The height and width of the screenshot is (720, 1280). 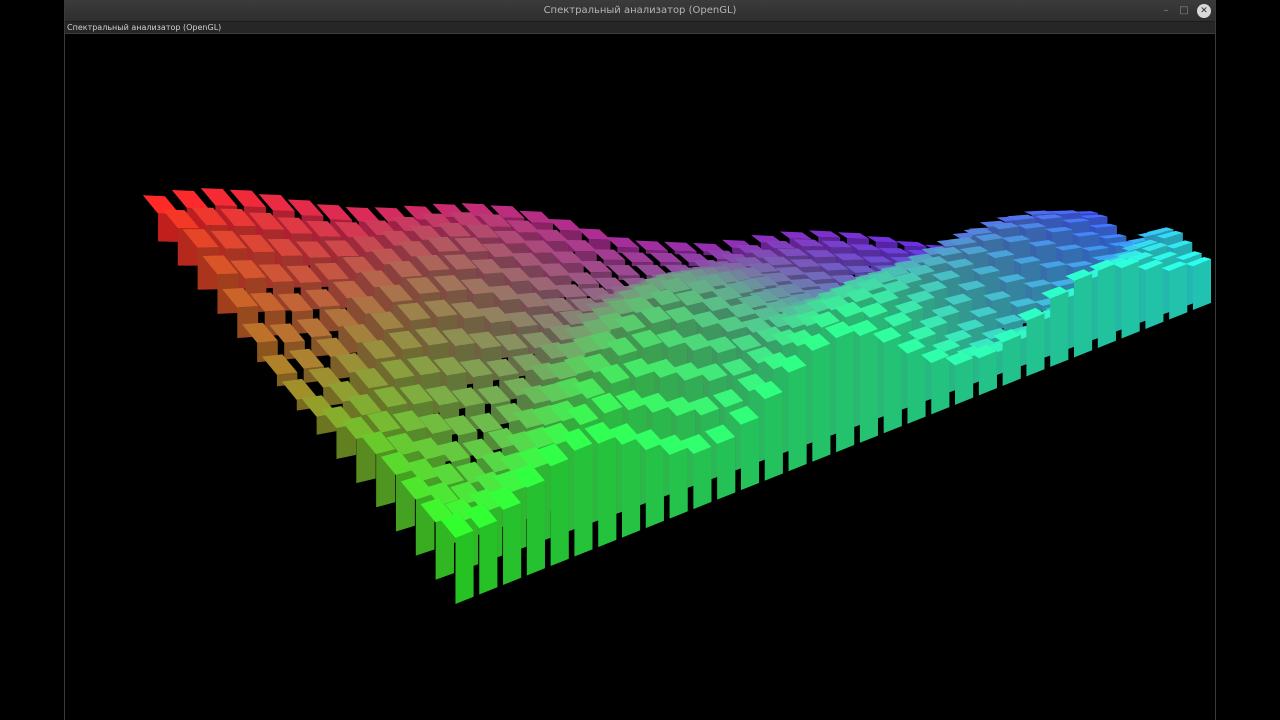 What do you see at coordinates (144, 27) in the screenshot?
I see `window-caption: Спектральный анализатор (OpenGL)` at bounding box center [144, 27].